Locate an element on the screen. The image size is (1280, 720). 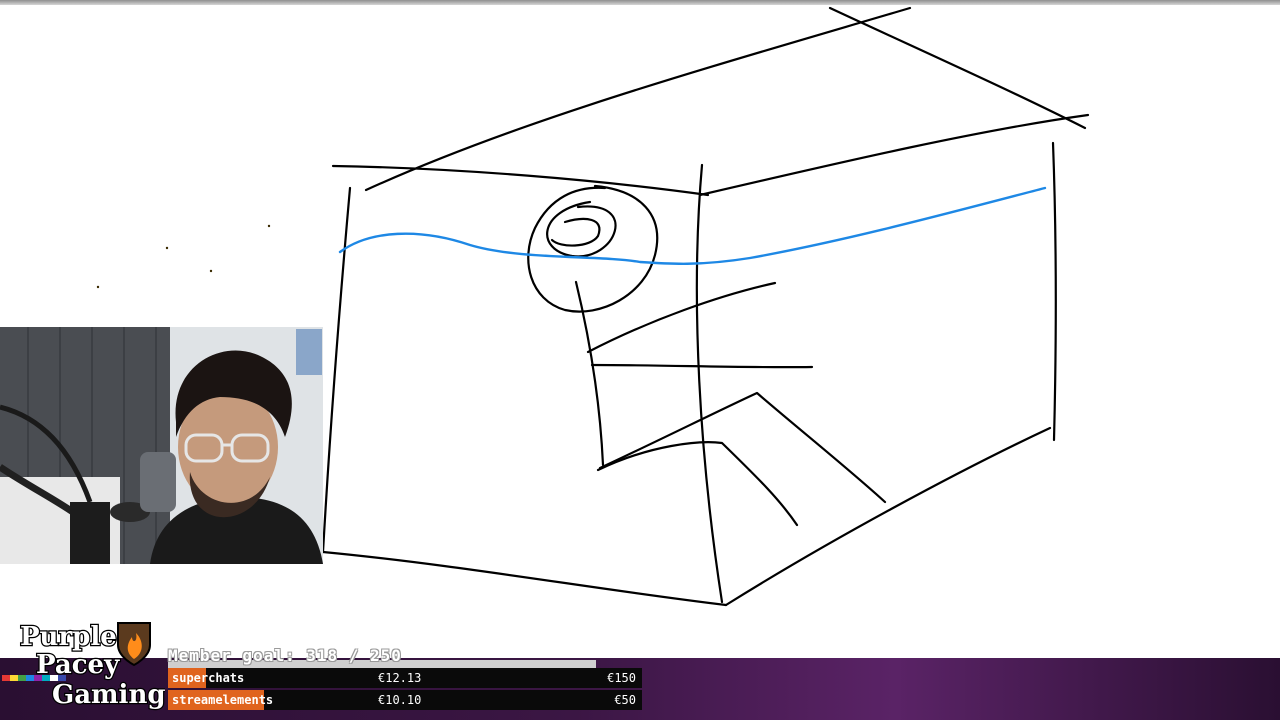
box-left-edge is located at coordinates (336, 370).